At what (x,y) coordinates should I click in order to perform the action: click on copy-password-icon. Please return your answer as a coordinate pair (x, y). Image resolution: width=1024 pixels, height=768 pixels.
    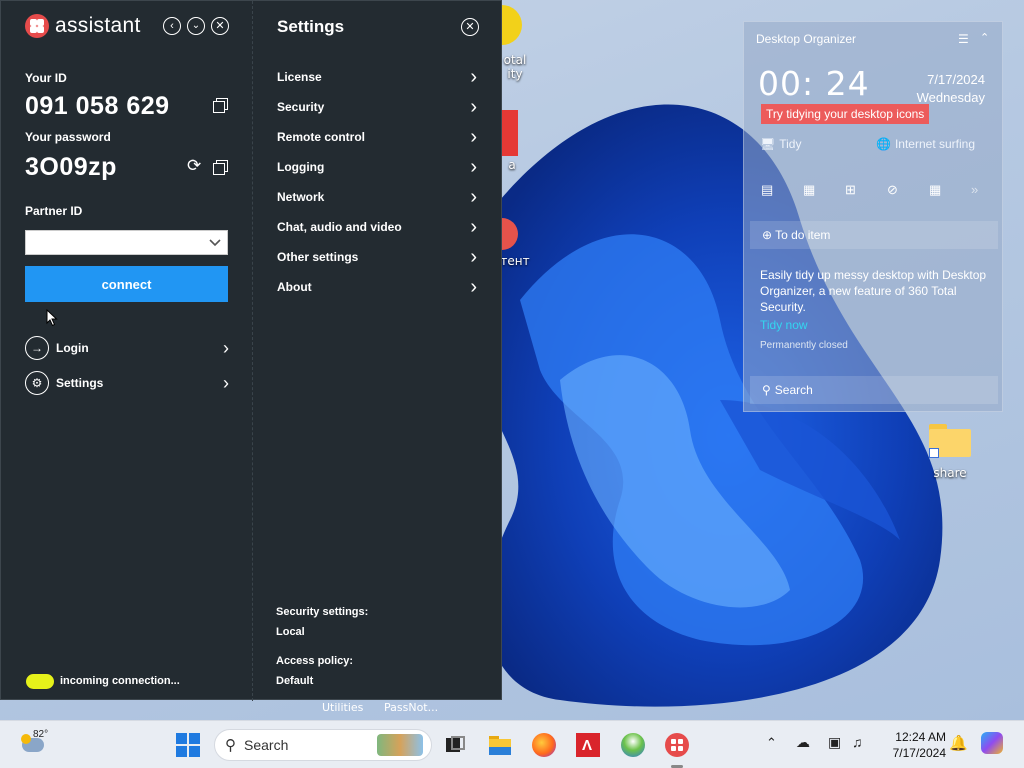
    Looking at the image, I should click on (220, 167).